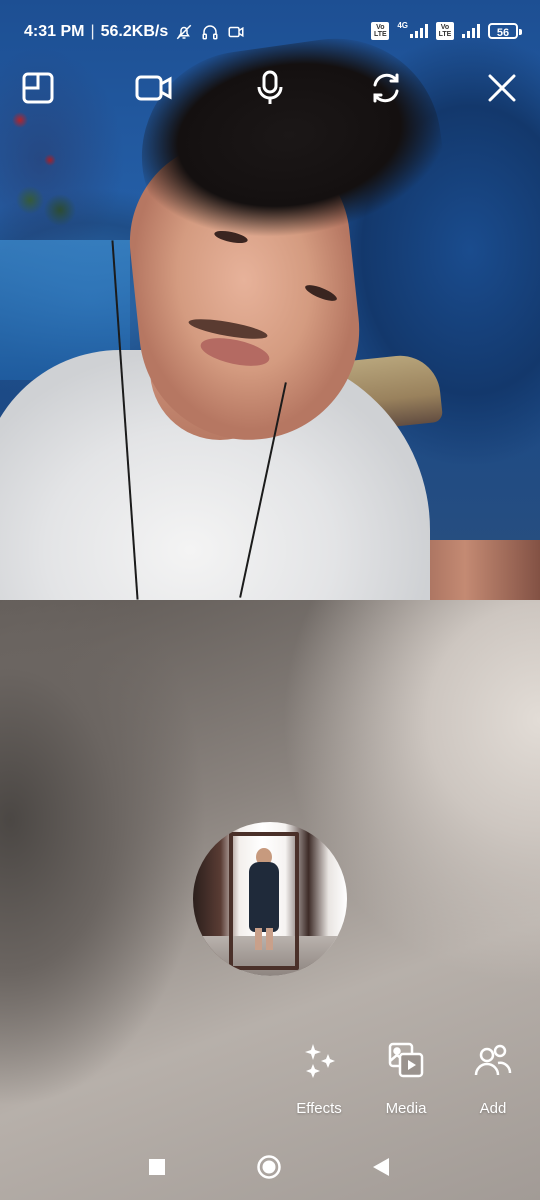 This screenshot has height=1200, width=540. I want to click on media-label: Media, so click(406, 1108).